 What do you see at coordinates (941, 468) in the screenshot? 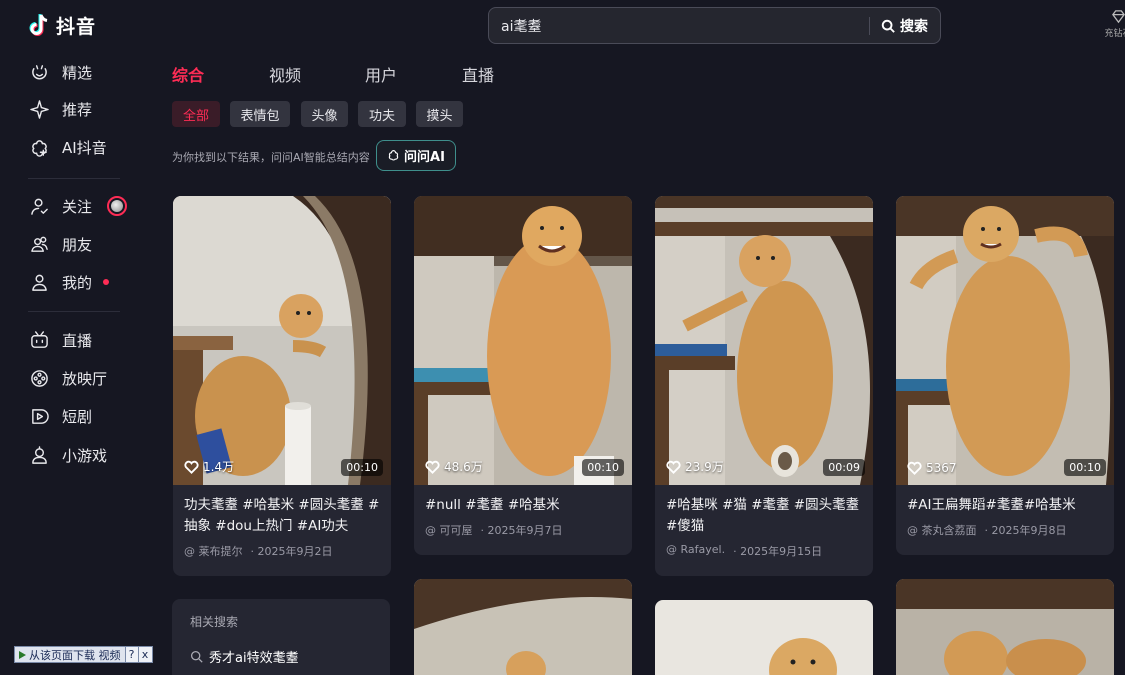
I see `like-count-value: 5367` at bounding box center [941, 468].